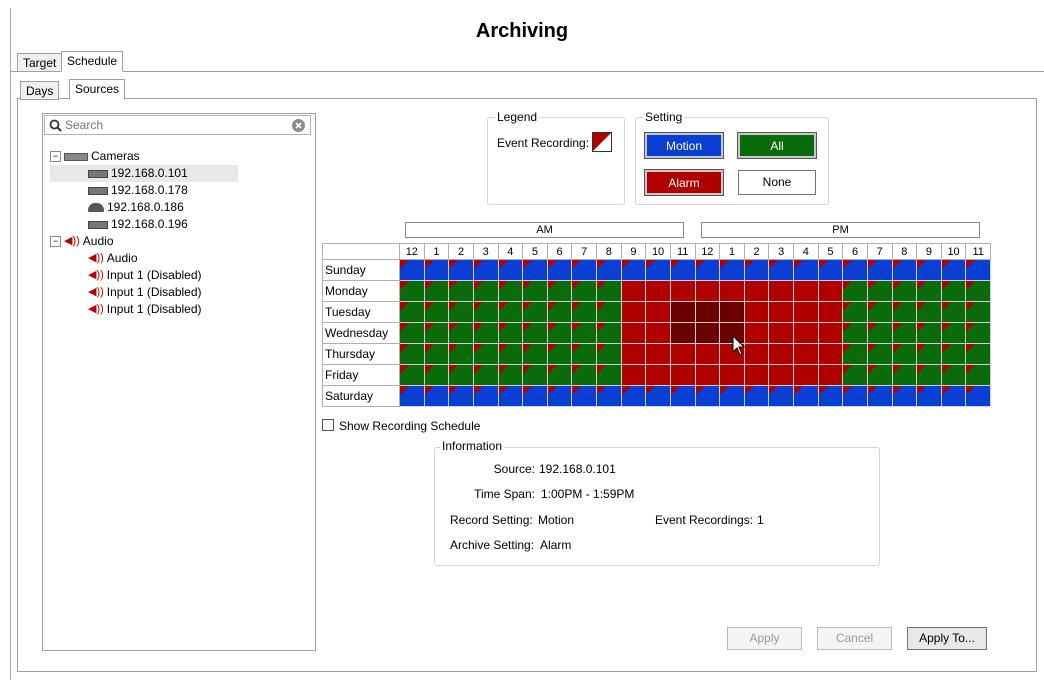 The height and width of the screenshot is (682, 1044). What do you see at coordinates (953, 251) in the screenshot?
I see `hour-header: 10` at bounding box center [953, 251].